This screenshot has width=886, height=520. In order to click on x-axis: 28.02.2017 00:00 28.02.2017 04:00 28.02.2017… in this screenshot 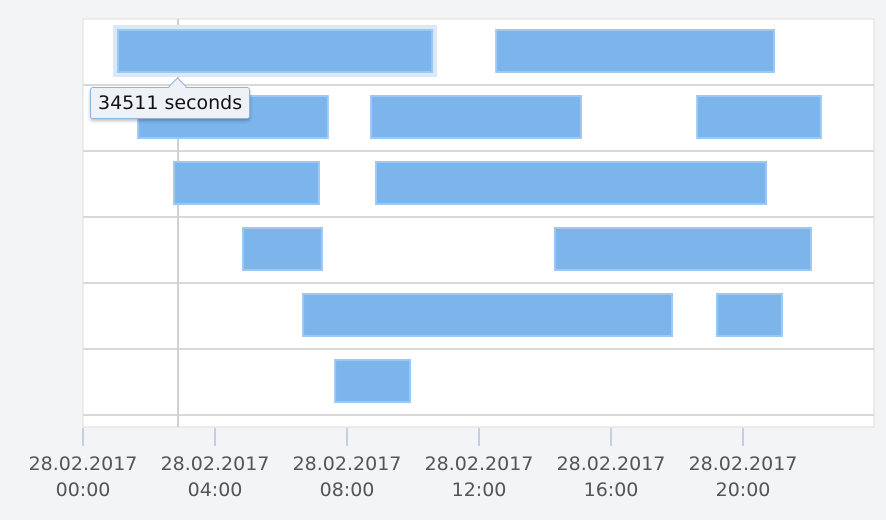, I will do `click(413, 464)`.